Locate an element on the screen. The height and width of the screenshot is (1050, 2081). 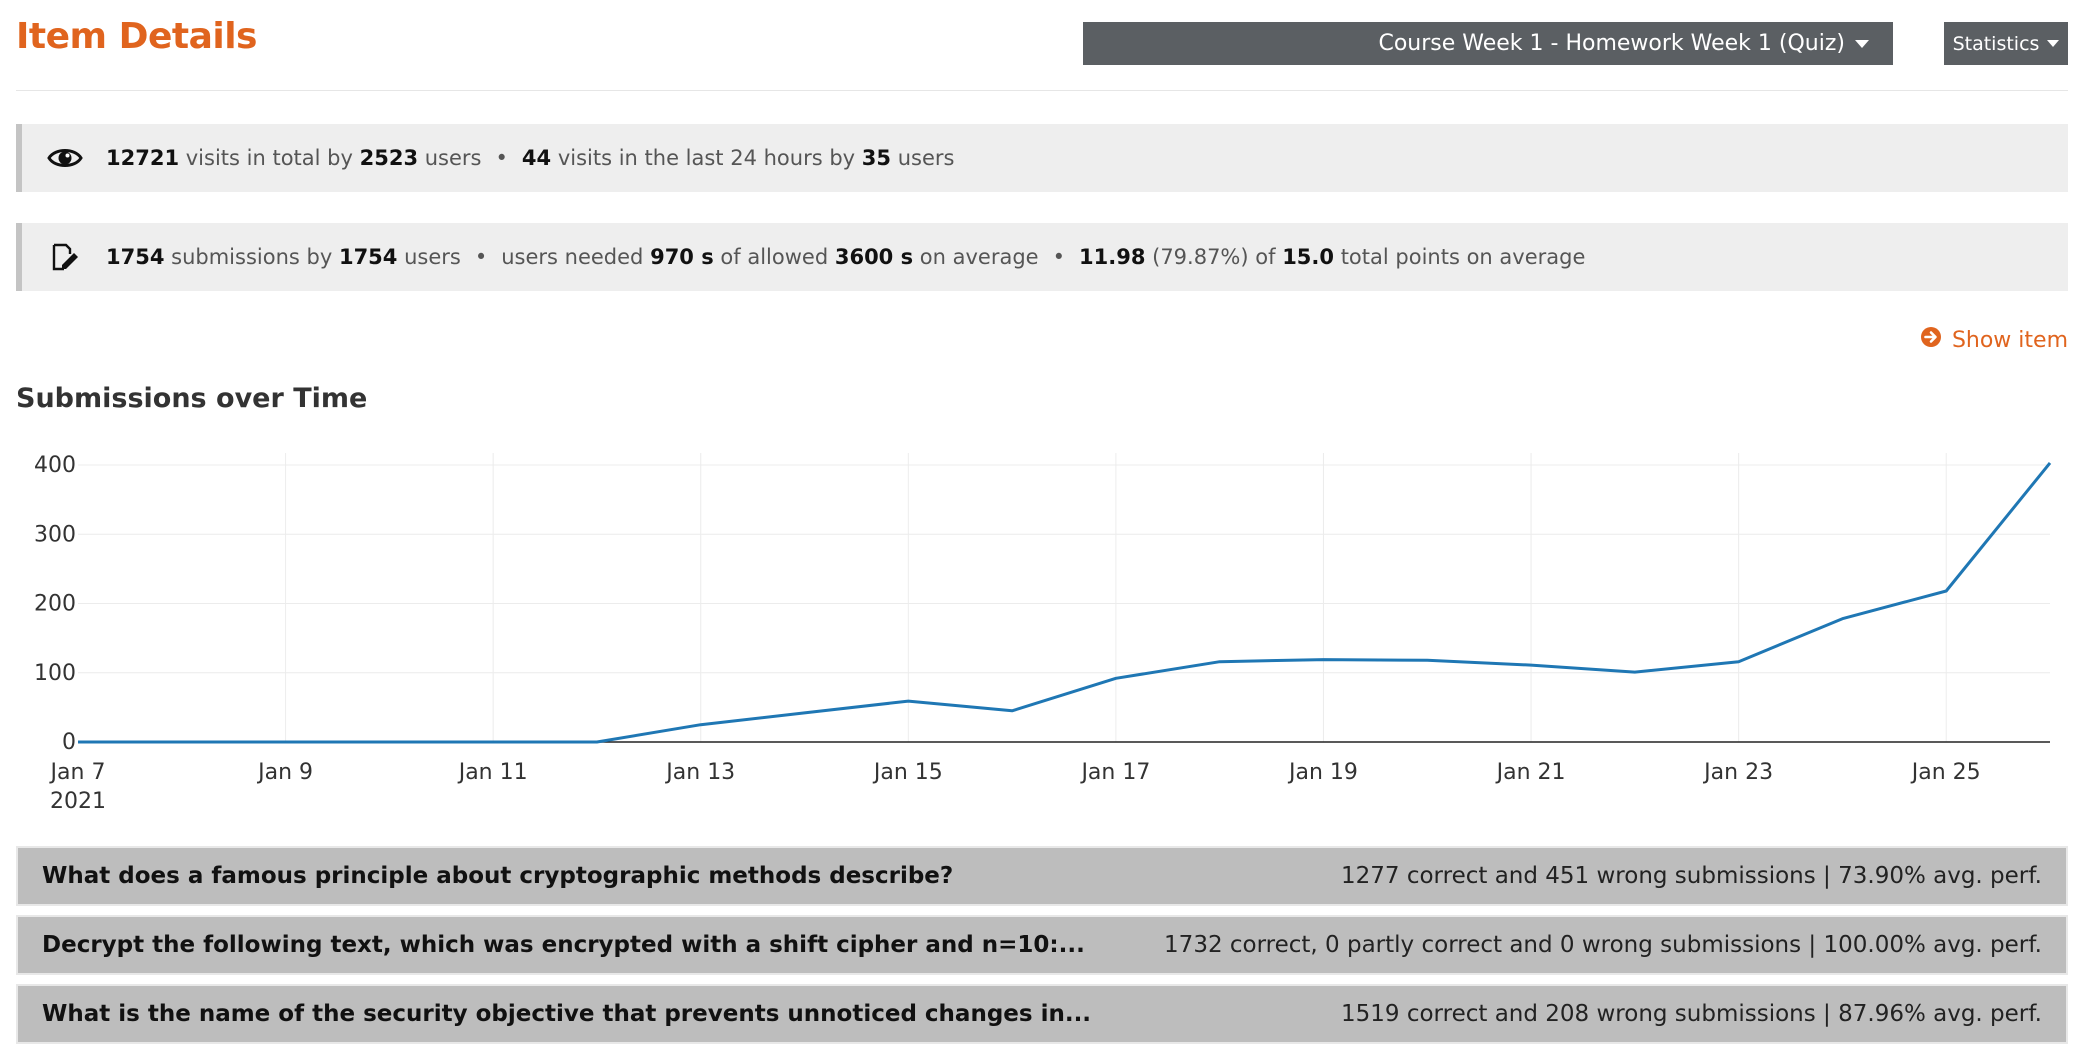
eye-icon is located at coordinates (65, 158).